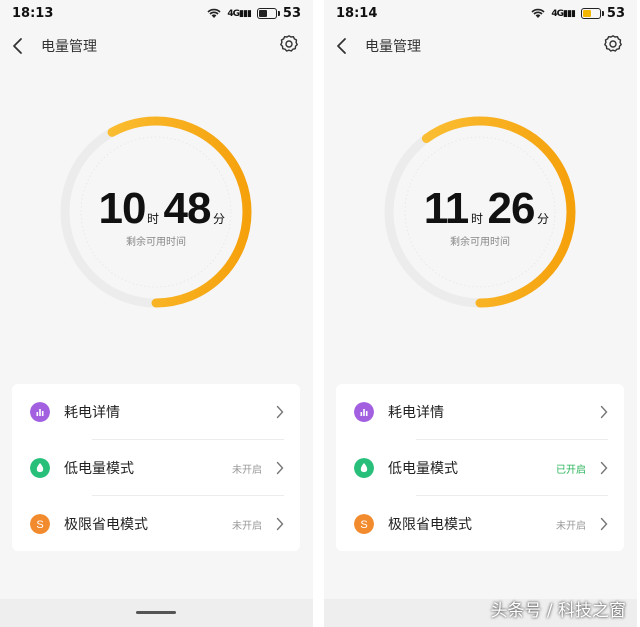 This screenshot has width=640, height=627. Describe the element at coordinates (480, 15) in the screenshot. I see `status-bar: 18:14 4G▮▮▮ 53` at that location.